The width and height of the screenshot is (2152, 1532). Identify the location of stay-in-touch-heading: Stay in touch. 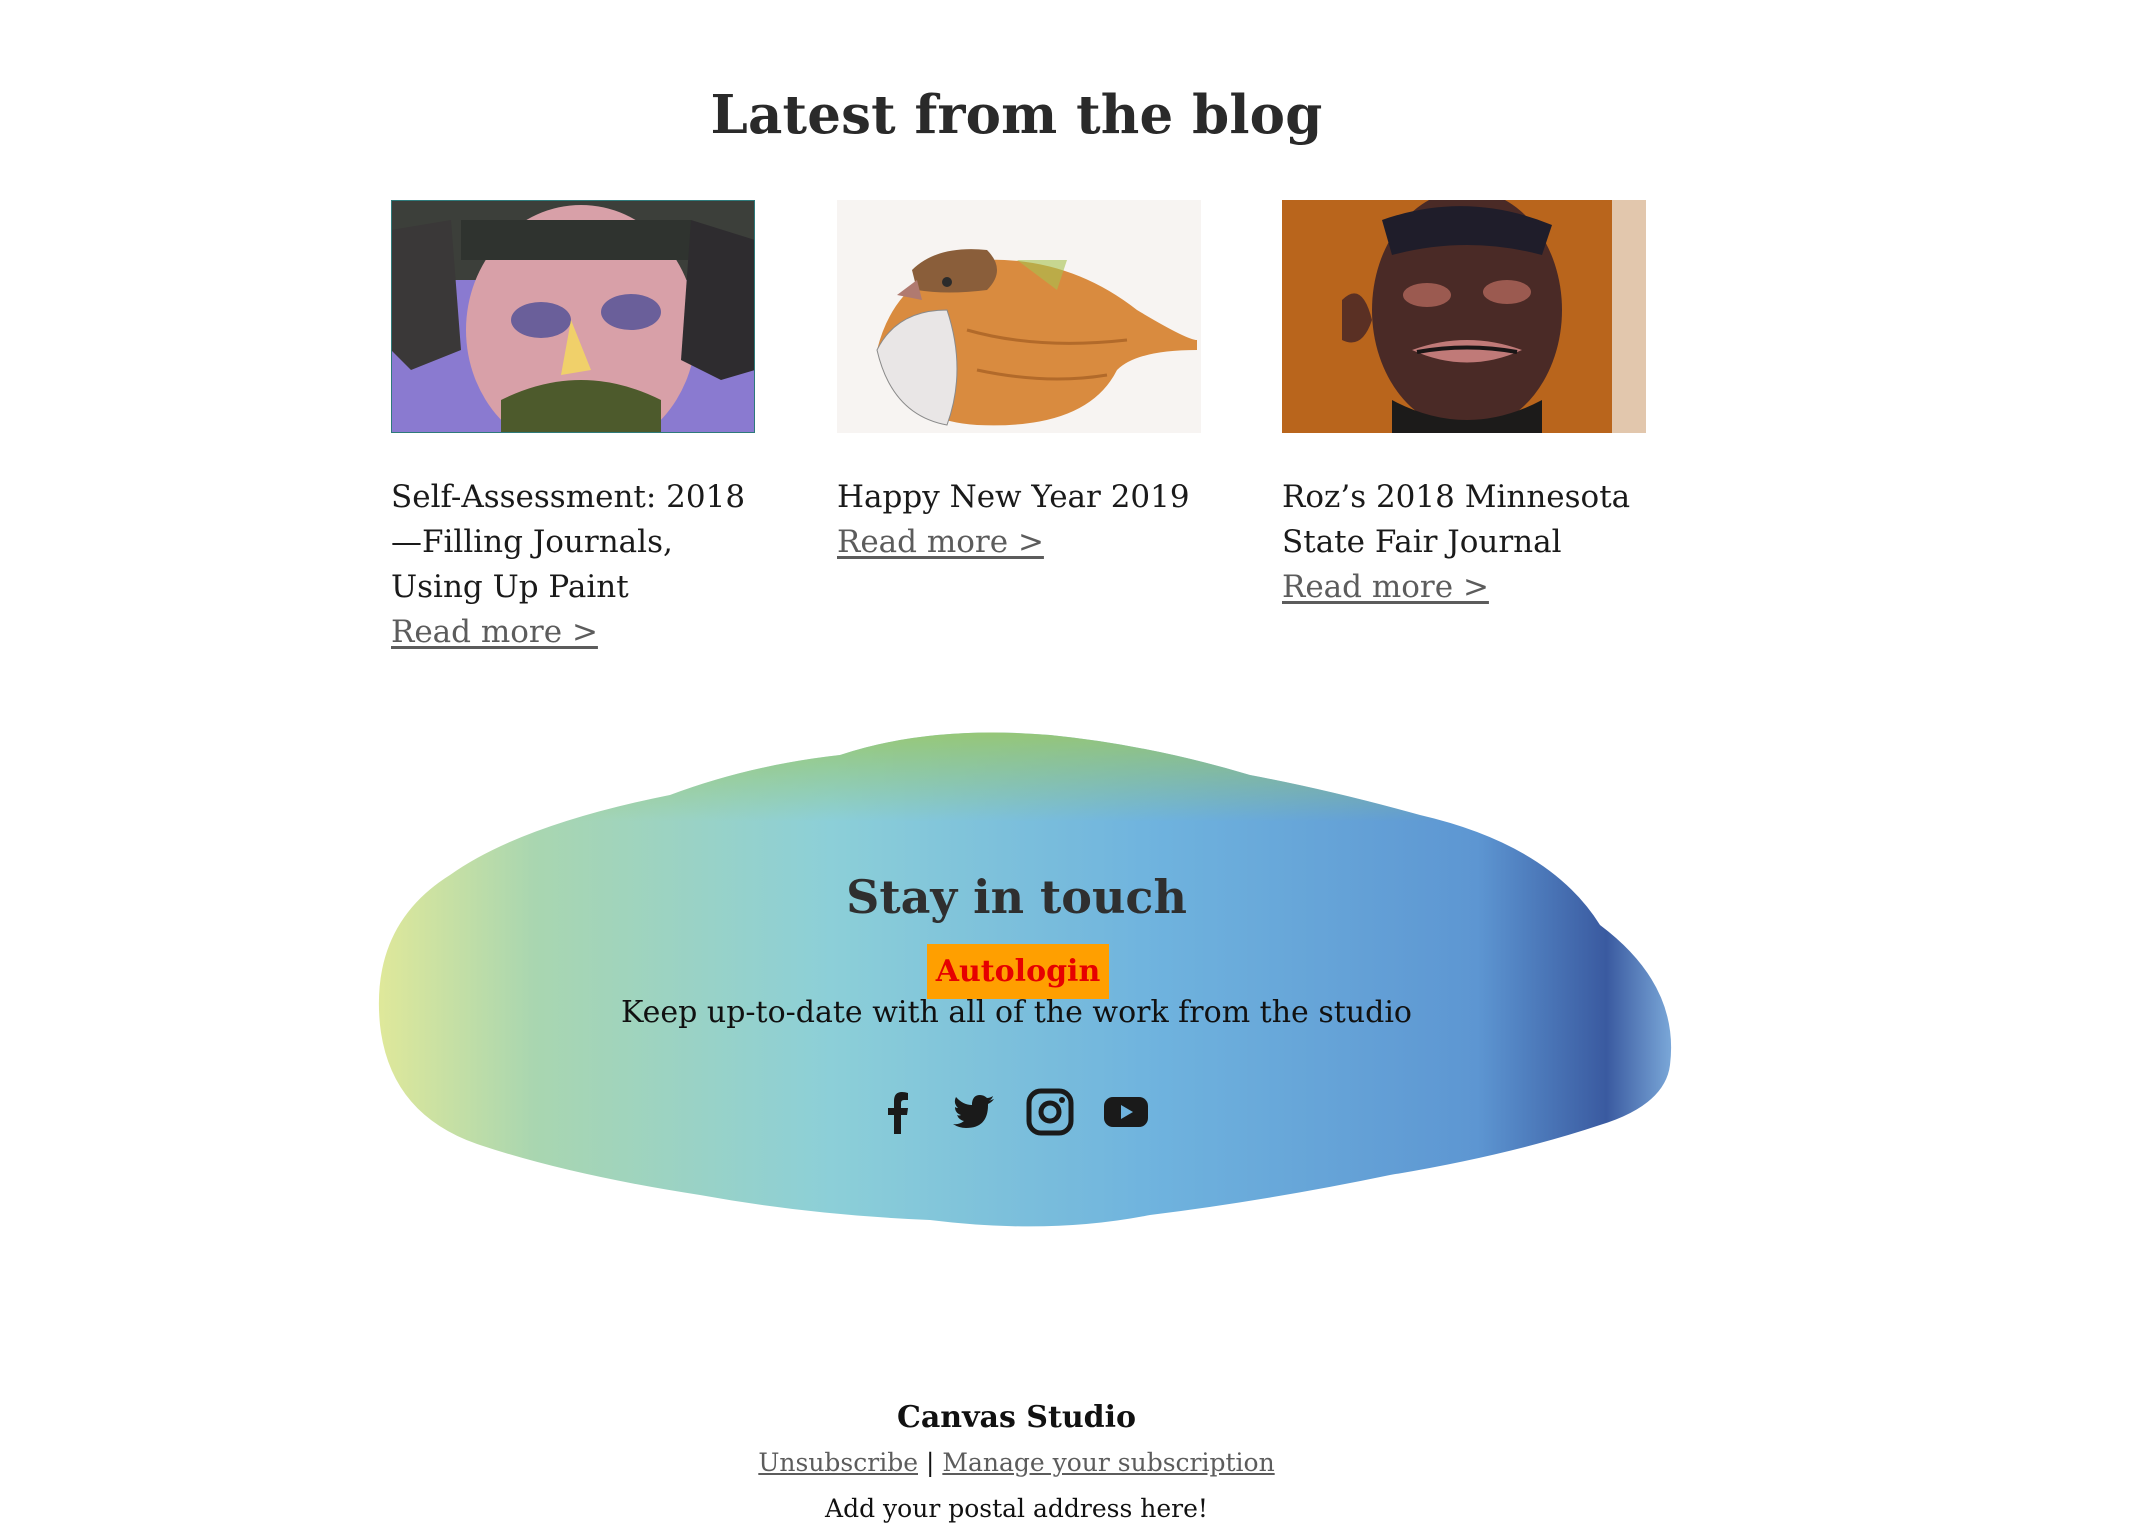
(1016, 897).